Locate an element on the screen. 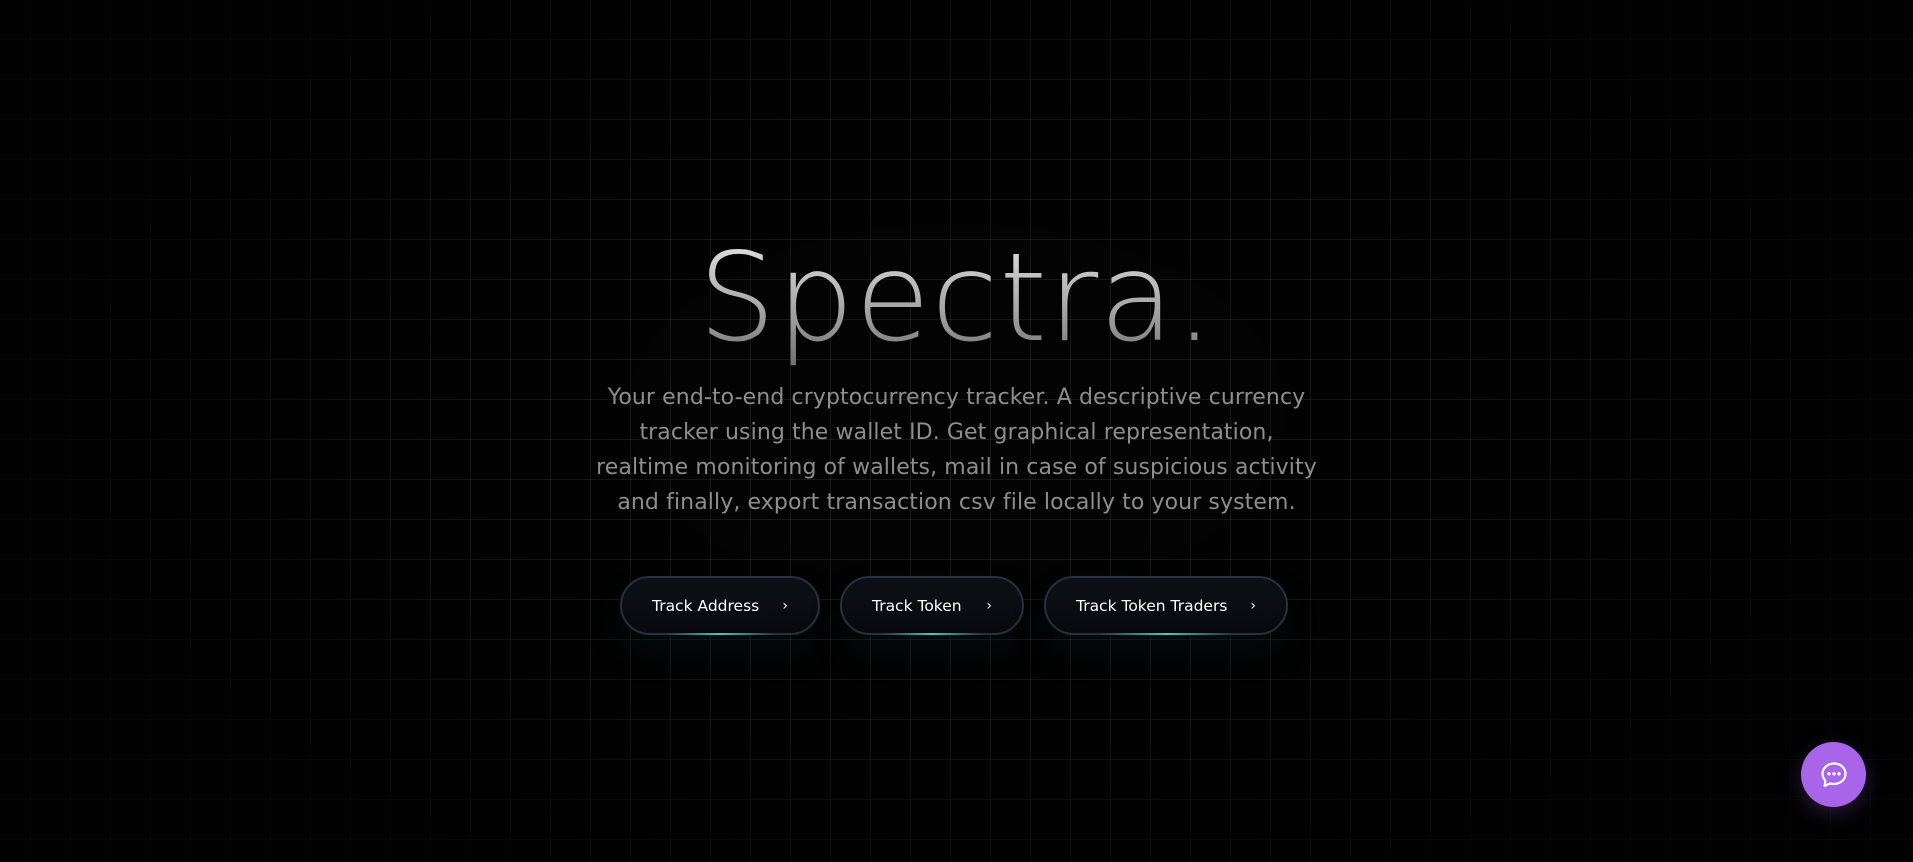  track-address-label: Track Address is located at coordinates (706, 605).